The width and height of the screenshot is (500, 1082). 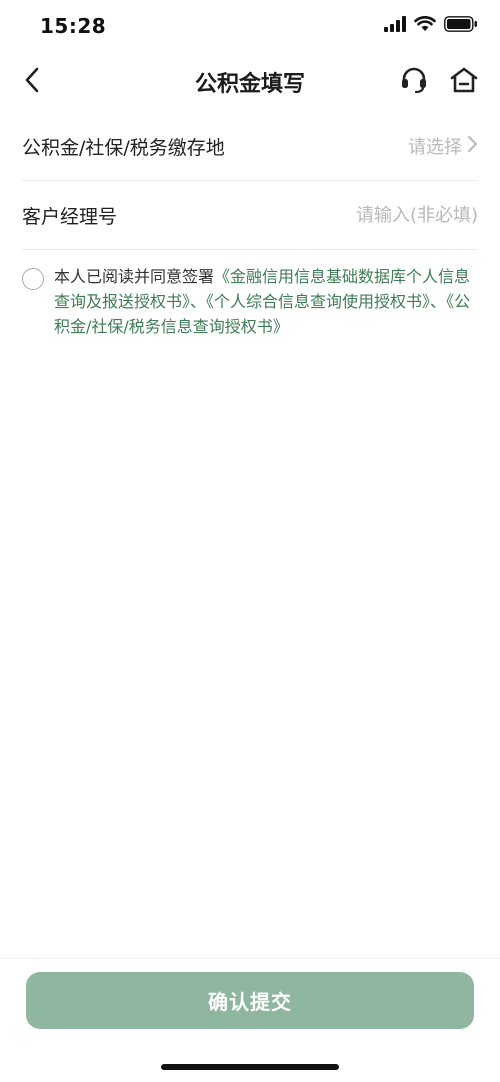 I want to click on location-placeholder: 请选择, so click(x=435, y=147).